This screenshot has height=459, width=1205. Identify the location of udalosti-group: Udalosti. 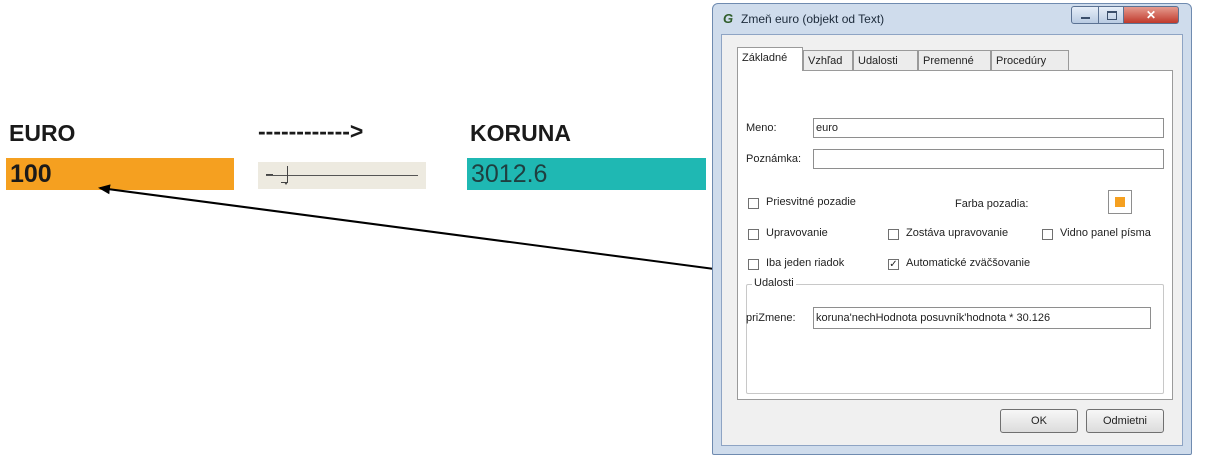
(955, 335).